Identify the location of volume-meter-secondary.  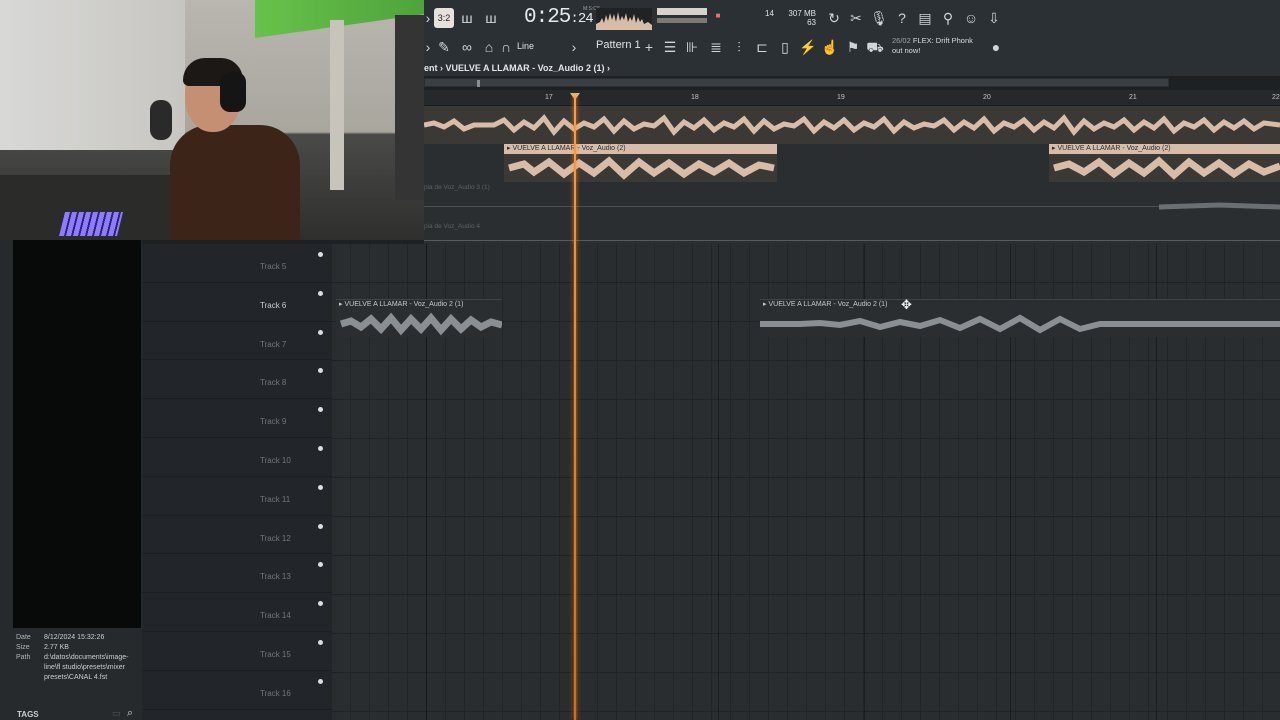
(682, 20).